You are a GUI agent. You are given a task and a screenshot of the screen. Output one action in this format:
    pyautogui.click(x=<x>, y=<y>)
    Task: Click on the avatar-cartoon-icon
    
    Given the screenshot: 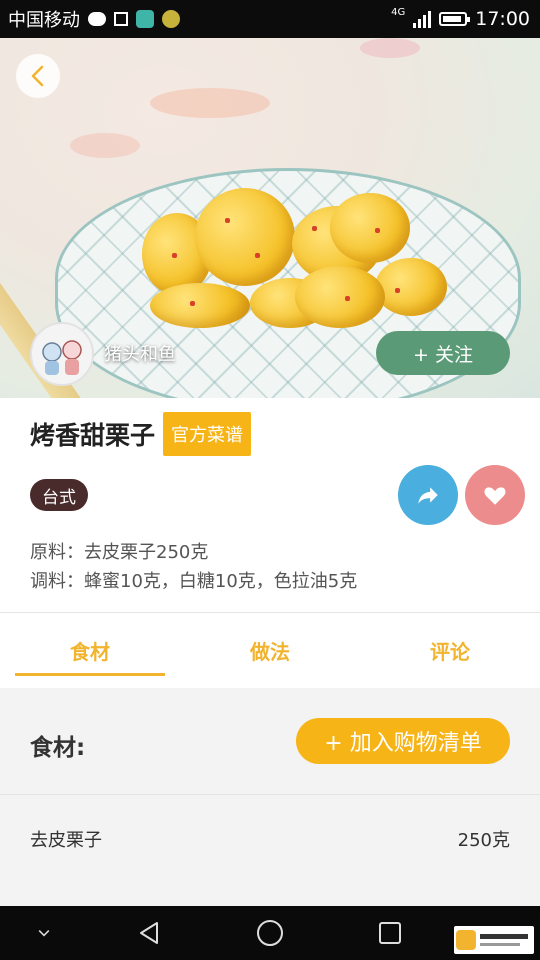 What is the action you would take?
    pyautogui.click(x=62, y=357)
    